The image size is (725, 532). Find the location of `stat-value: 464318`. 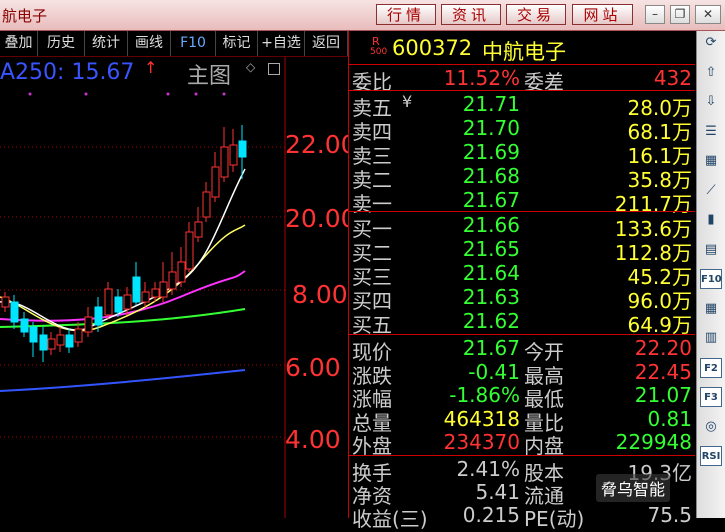

stat-value: 464318 is located at coordinates (481, 418).